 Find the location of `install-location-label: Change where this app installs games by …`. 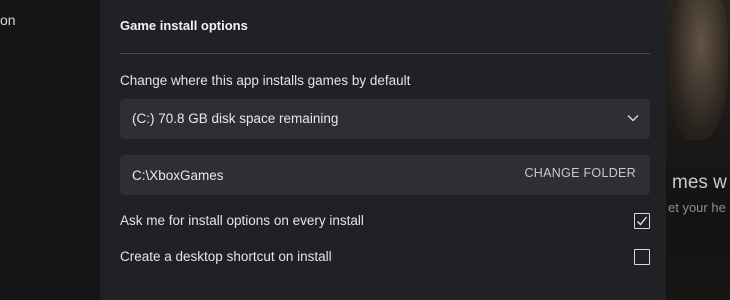

install-location-label: Change where this app installs games by … is located at coordinates (265, 80).